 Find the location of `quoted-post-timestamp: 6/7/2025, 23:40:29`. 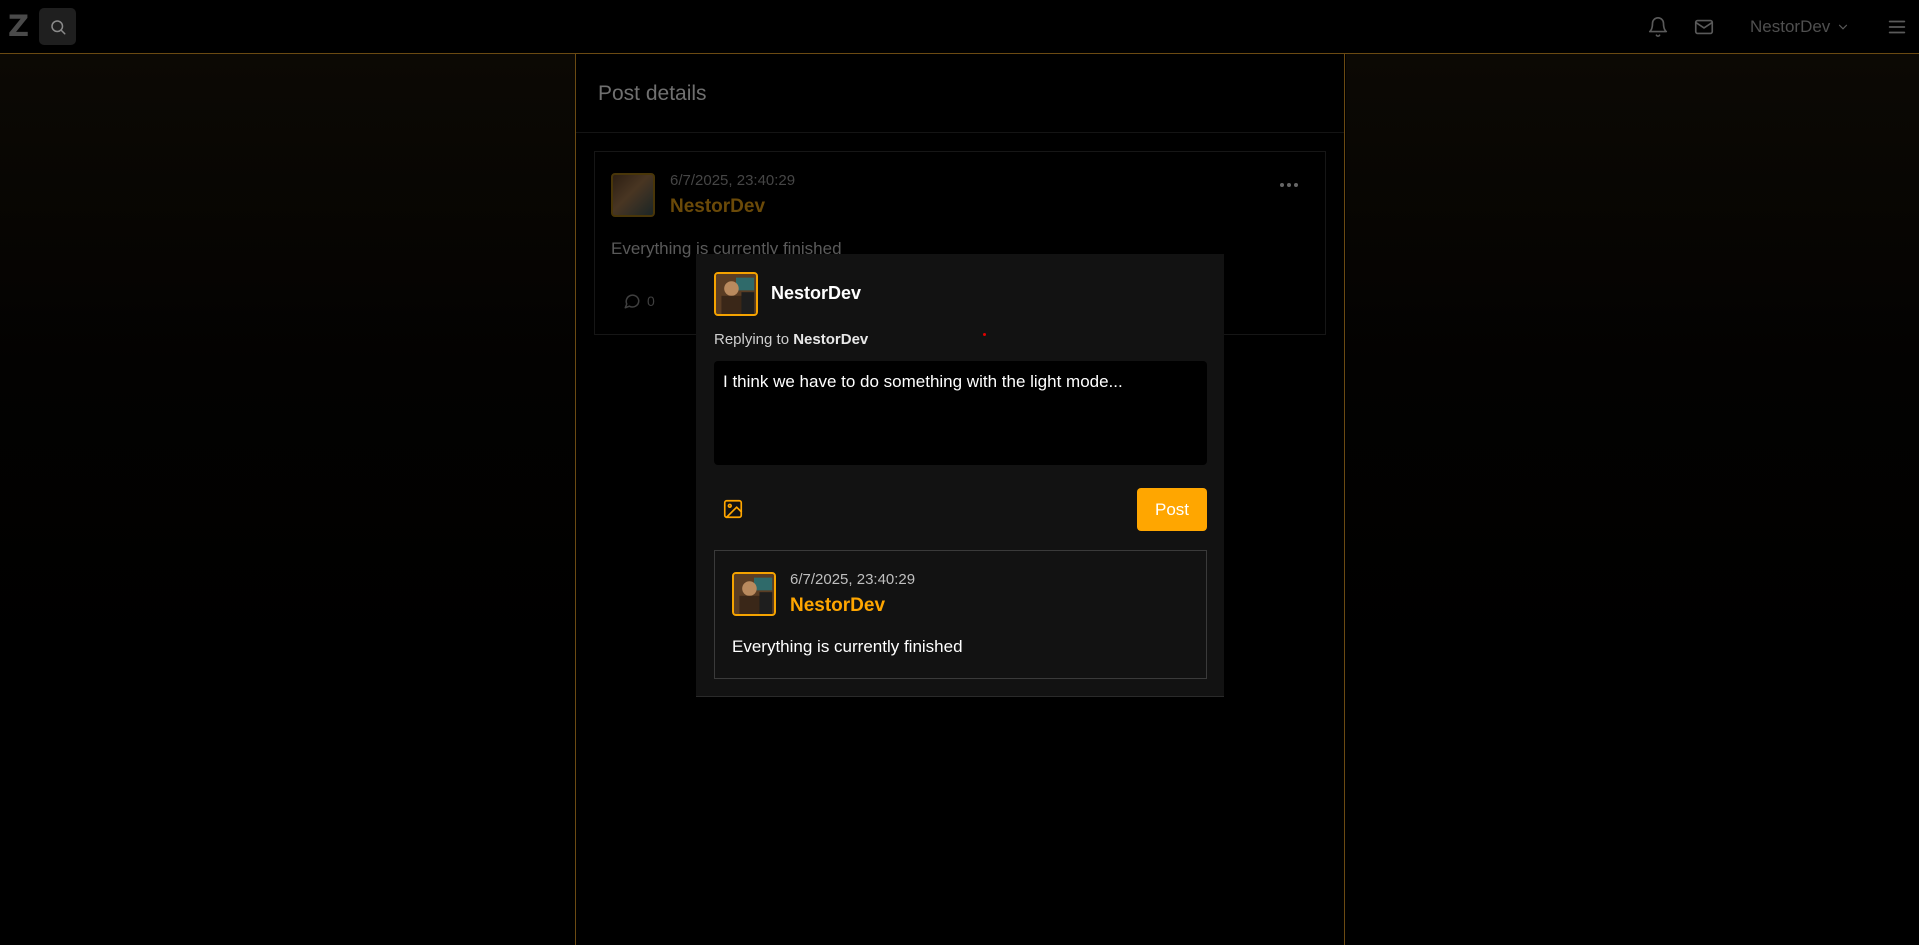

quoted-post-timestamp: 6/7/2025, 23:40:29 is located at coordinates (853, 579).